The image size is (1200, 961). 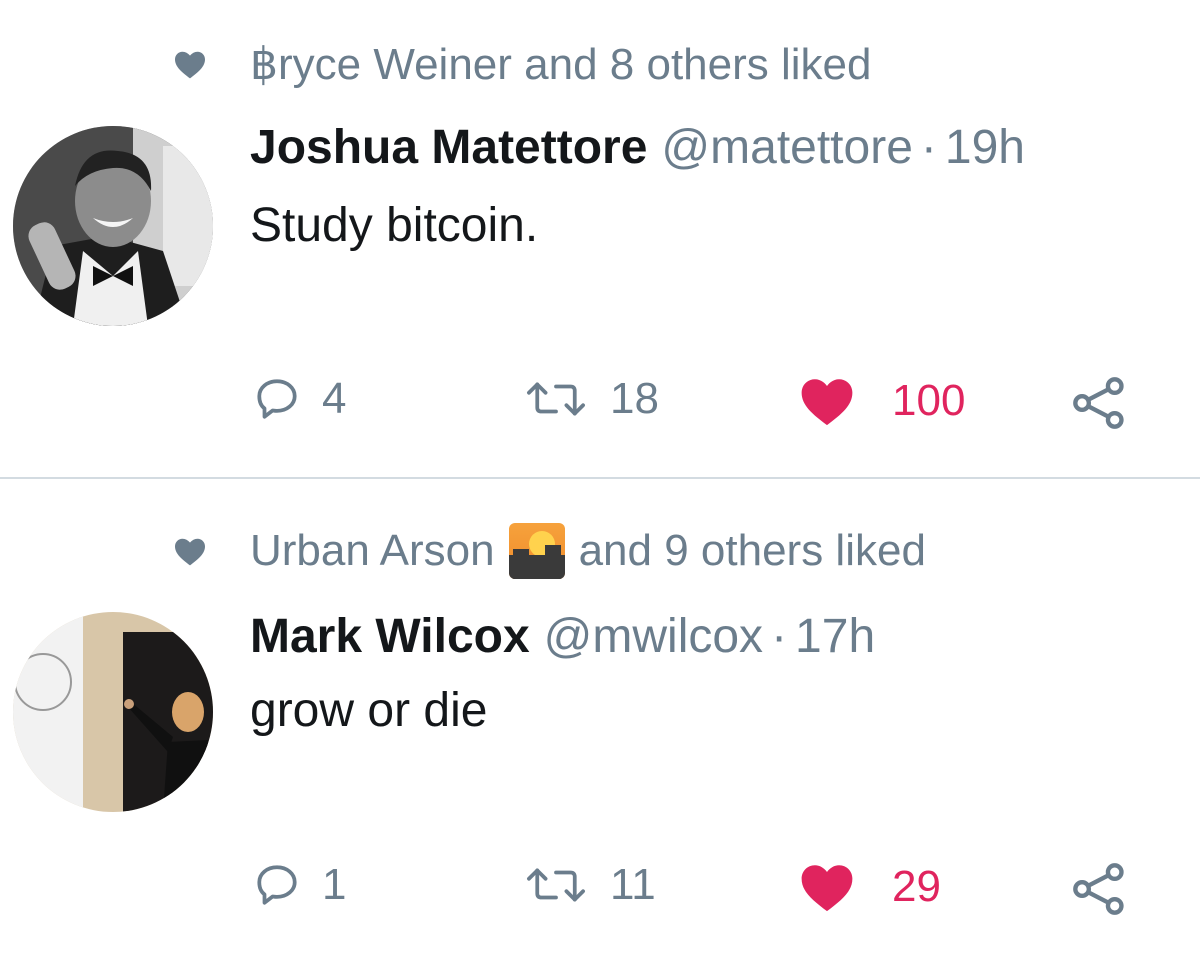 What do you see at coordinates (835, 636) in the screenshot?
I see `timestamp: 17h` at bounding box center [835, 636].